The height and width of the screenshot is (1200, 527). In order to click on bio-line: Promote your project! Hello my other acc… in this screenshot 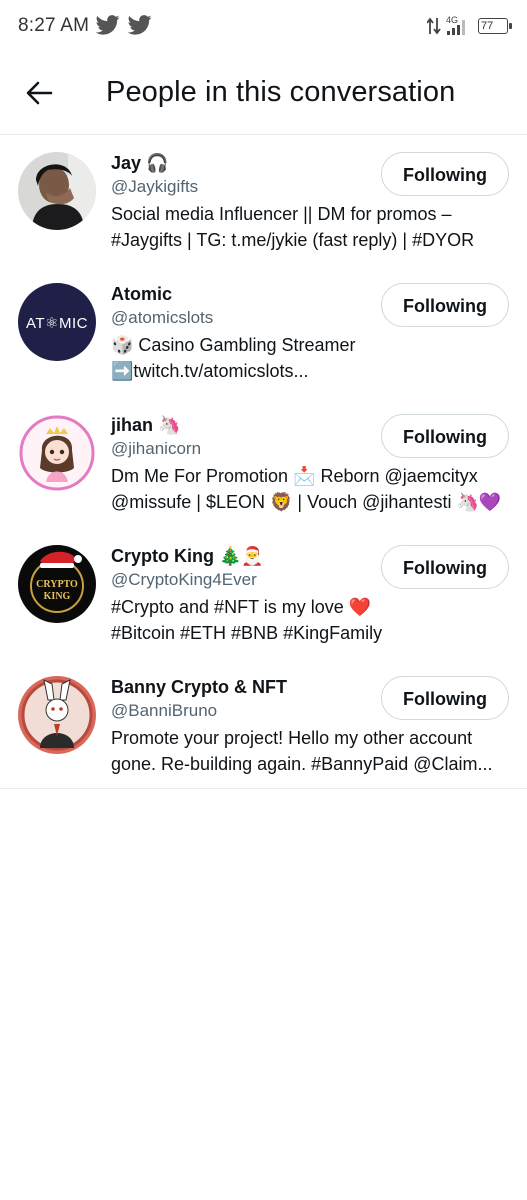, I will do `click(292, 738)`.